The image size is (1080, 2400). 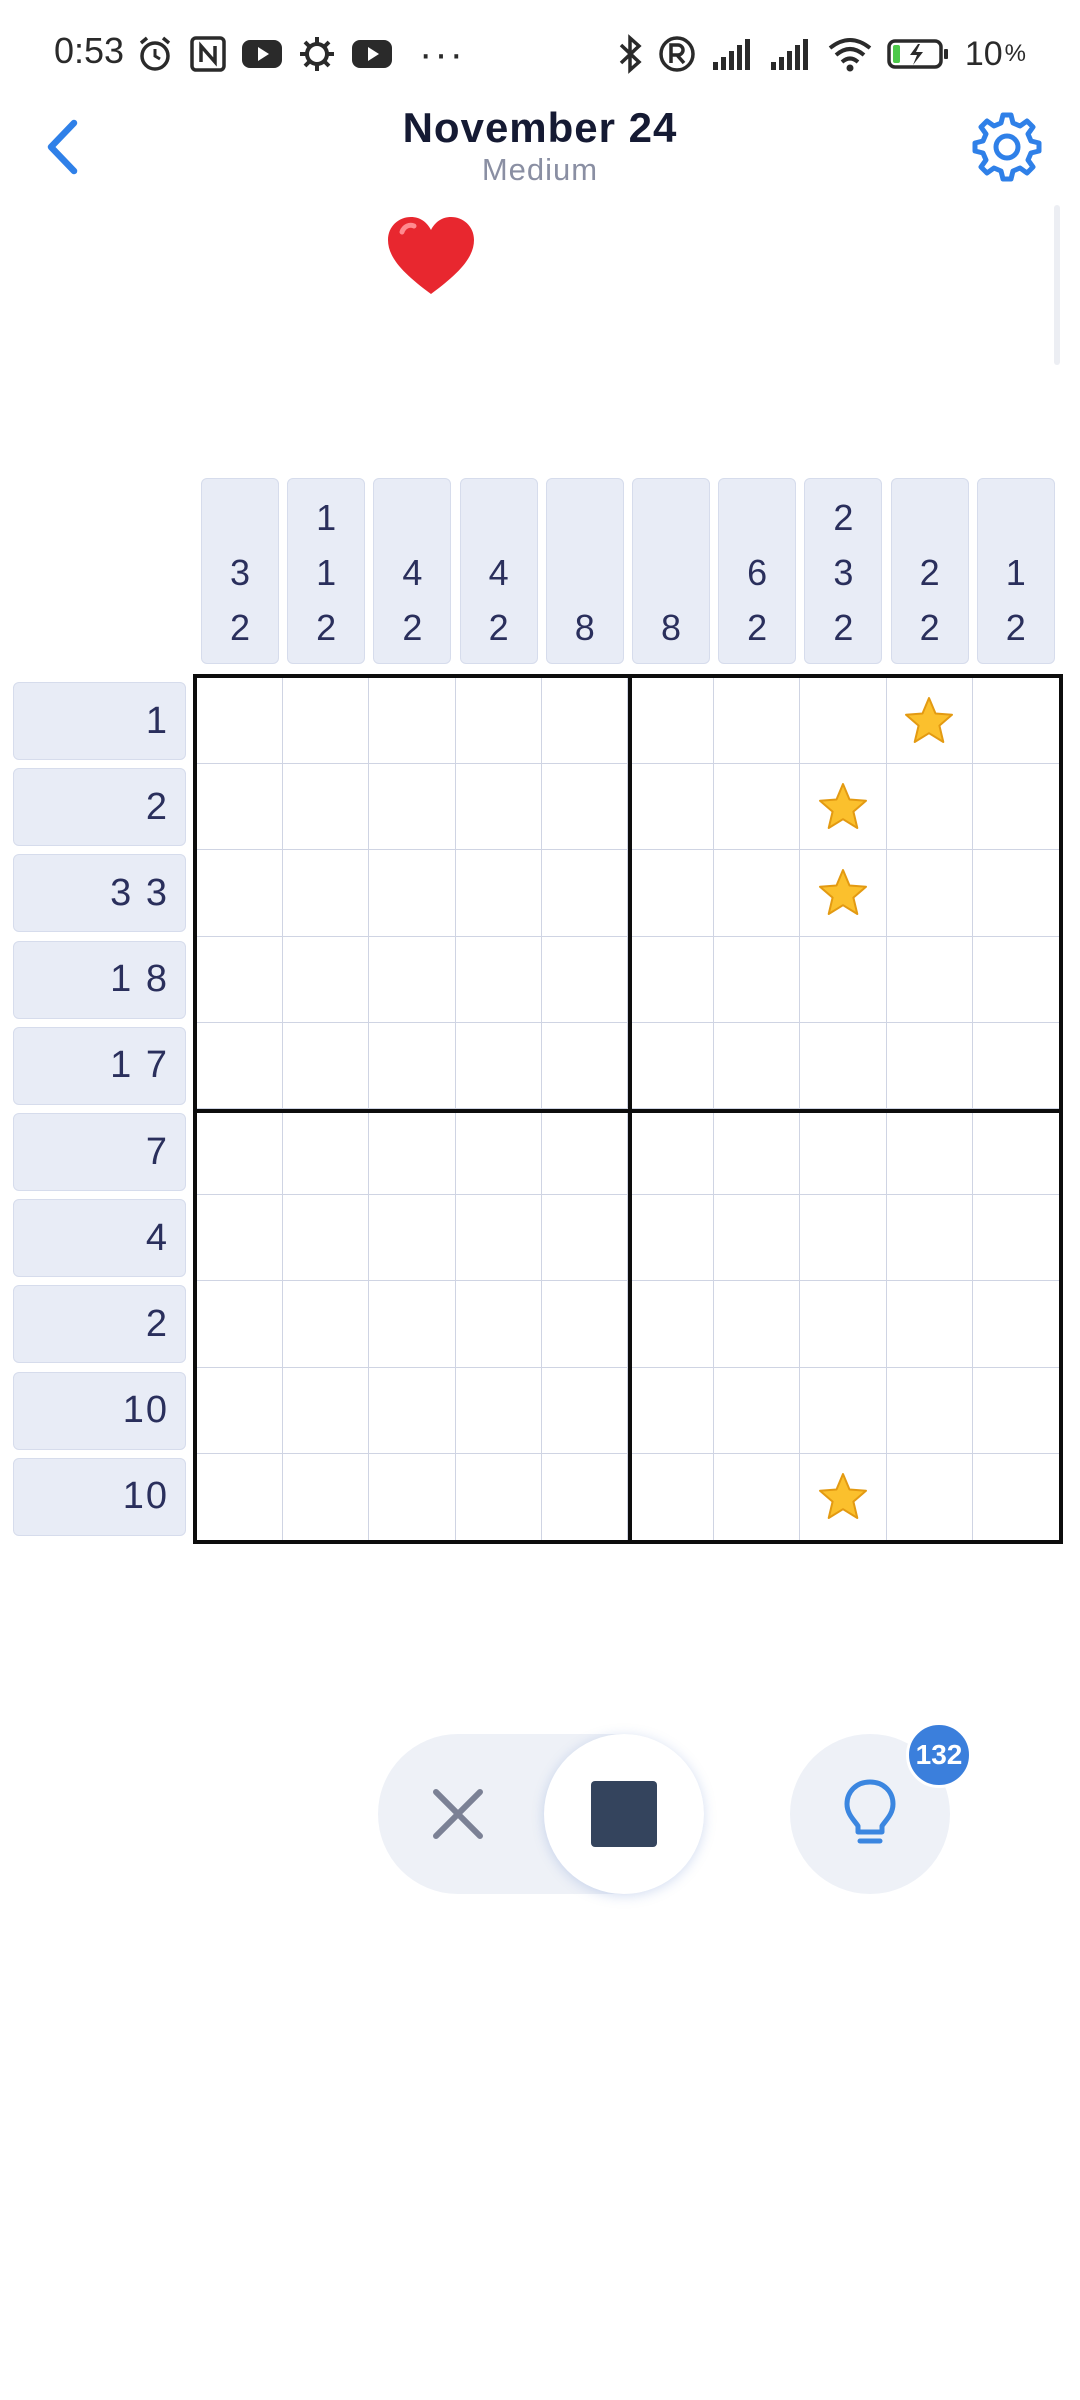 I want to click on row-clue: 3 3, so click(x=99, y=893).